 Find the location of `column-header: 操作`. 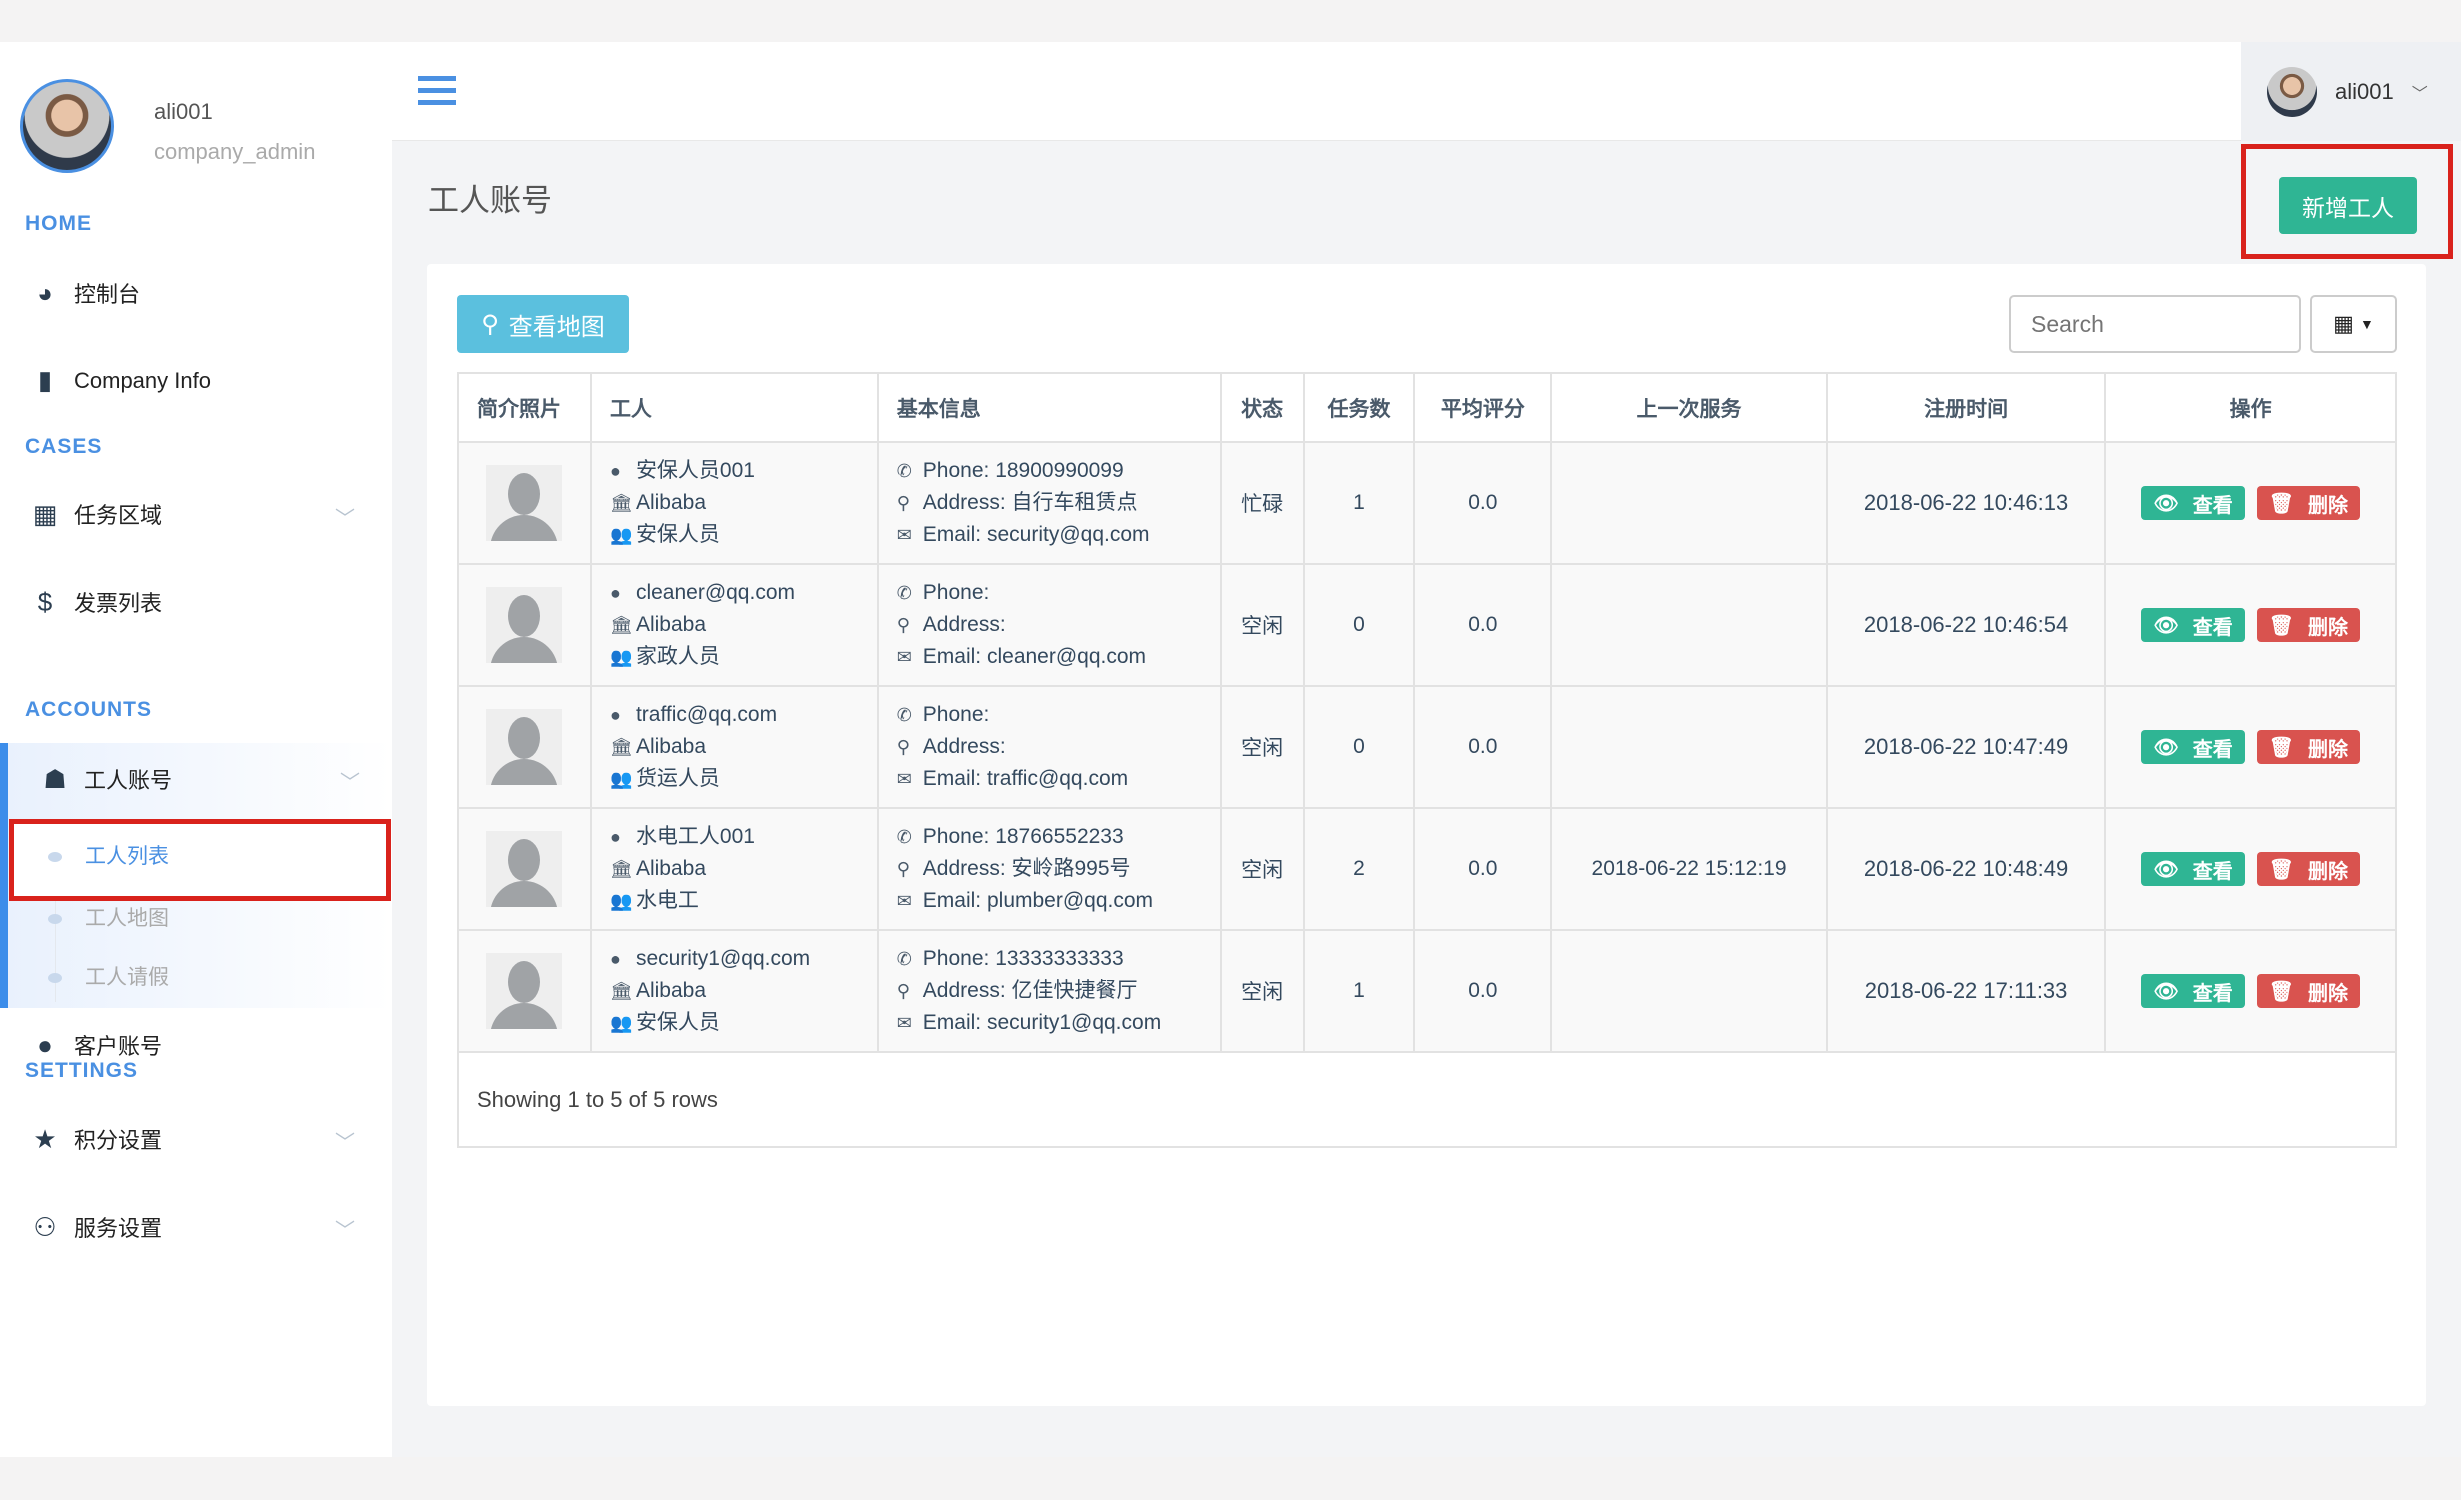

column-header: 操作 is located at coordinates (2250, 407).